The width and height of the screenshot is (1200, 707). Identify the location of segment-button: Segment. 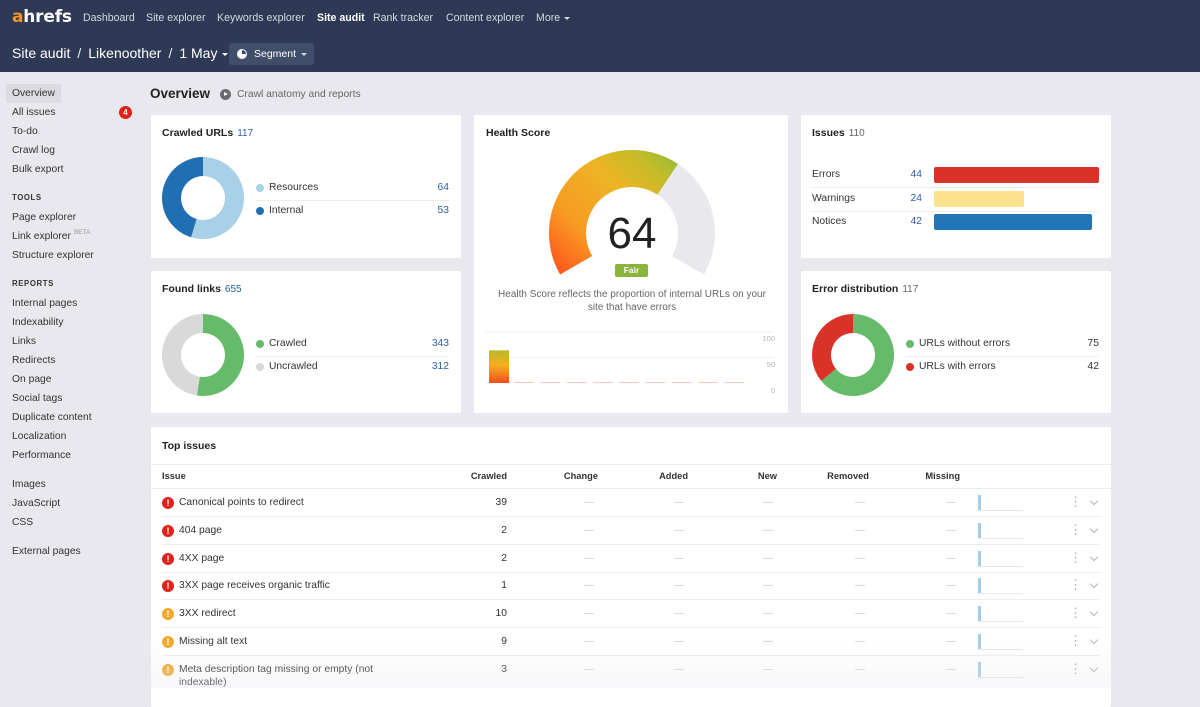
(271, 54).